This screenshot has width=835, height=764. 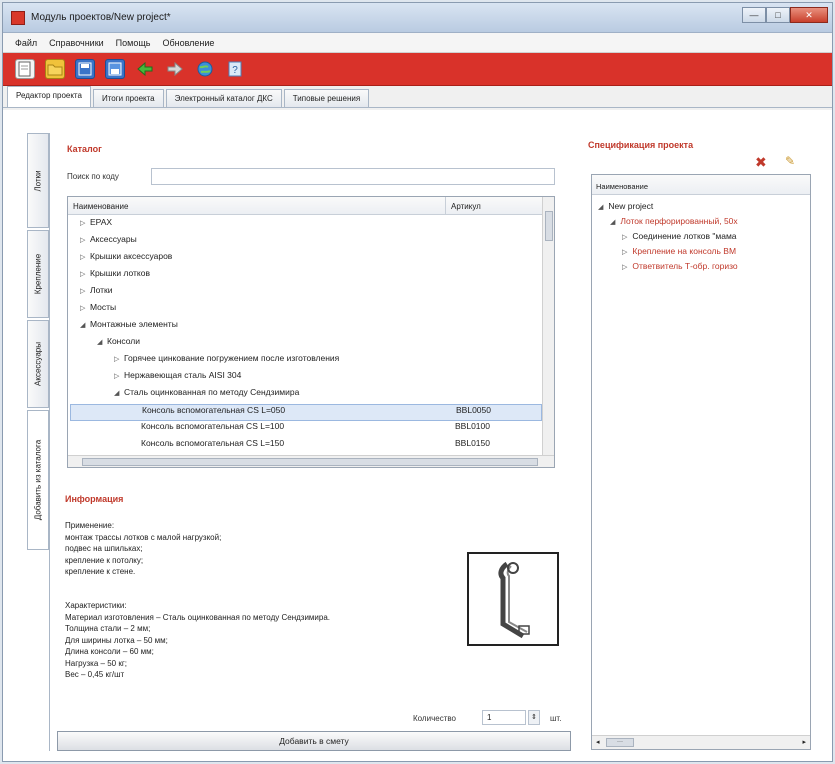 What do you see at coordinates (175, 69) in the screenshot?
I see `import-icon` at bounding box center [175, 69].